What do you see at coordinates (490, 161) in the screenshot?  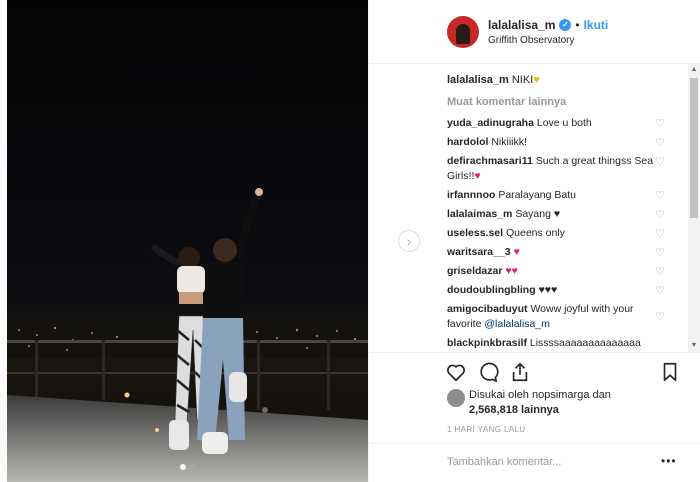 I see `comment-username: defirachmasari11` at bounding box center [490, 161].